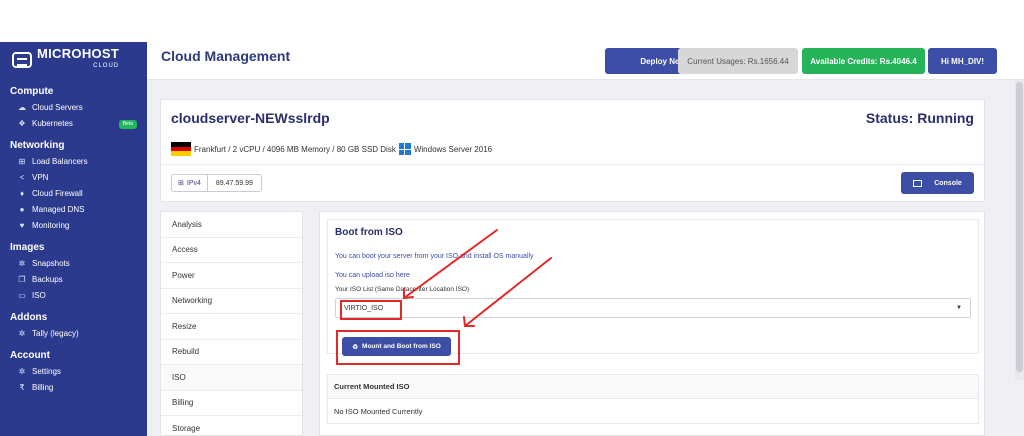 The width and height of the screenshot is (1024, 436). I want to click on sidebar-item-label: Settings, so click(46, 371).